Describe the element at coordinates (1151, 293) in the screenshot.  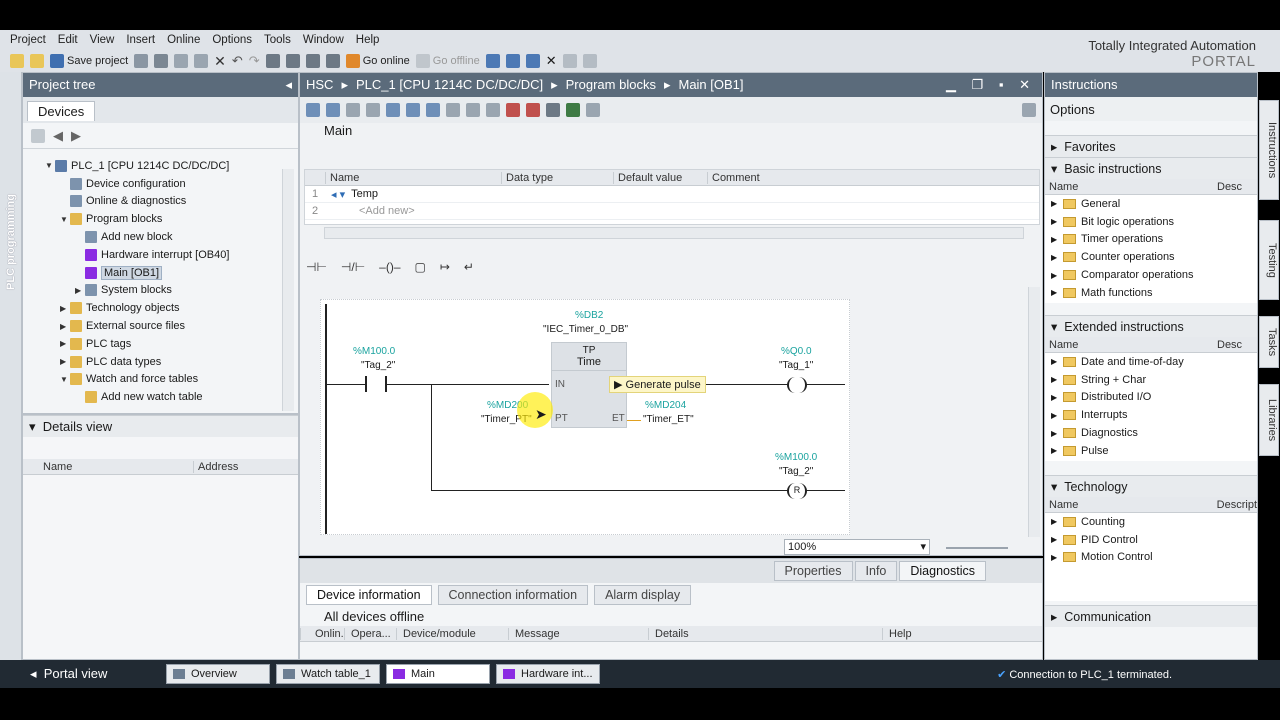
I see `instruction-item: ▶ Math functions` at that location.